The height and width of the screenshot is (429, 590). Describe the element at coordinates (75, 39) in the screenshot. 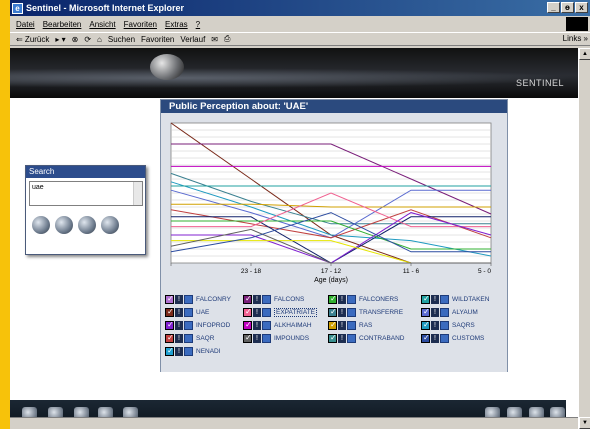

I see `stop-icon: ⊗` at that location.